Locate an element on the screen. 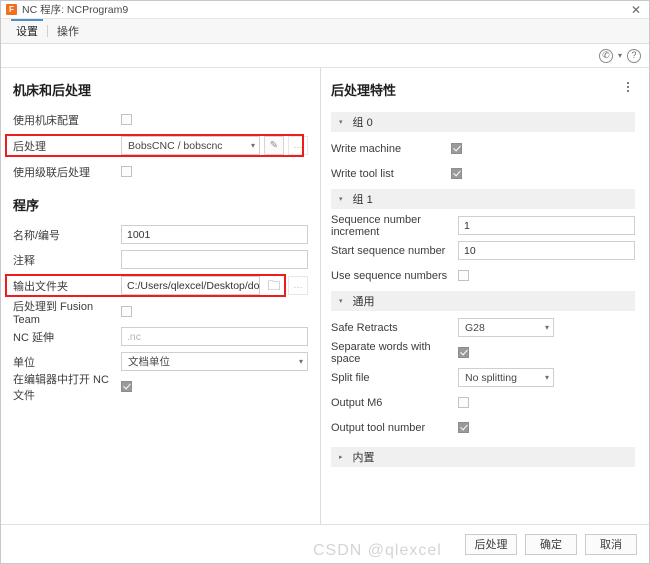  split-file-combo: No splitting ▾ is located at coordinates (506, 377).